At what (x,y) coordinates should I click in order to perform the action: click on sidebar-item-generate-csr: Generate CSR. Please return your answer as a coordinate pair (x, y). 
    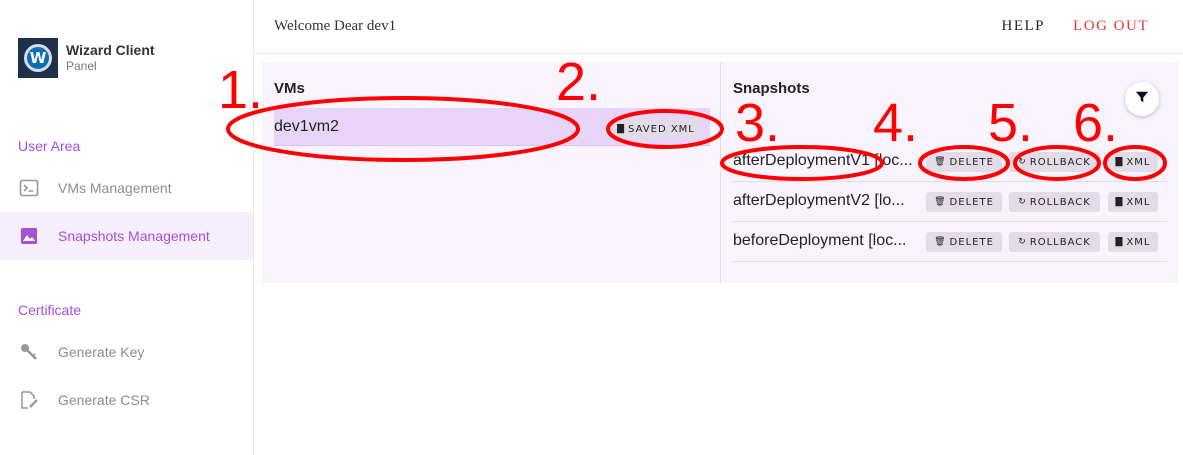
    Looking at the image, I should click on (126, 400).